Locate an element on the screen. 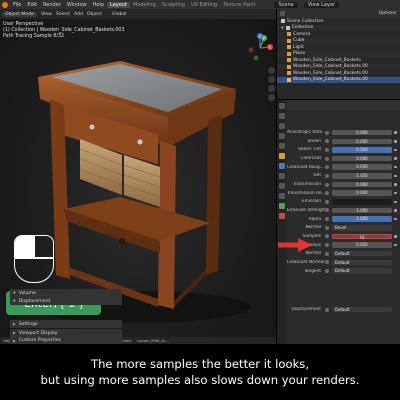 The width and height of the screenshot is (400, 400). clearcoat-roughness-field: 0.030 is located at coordinates (362, 167).